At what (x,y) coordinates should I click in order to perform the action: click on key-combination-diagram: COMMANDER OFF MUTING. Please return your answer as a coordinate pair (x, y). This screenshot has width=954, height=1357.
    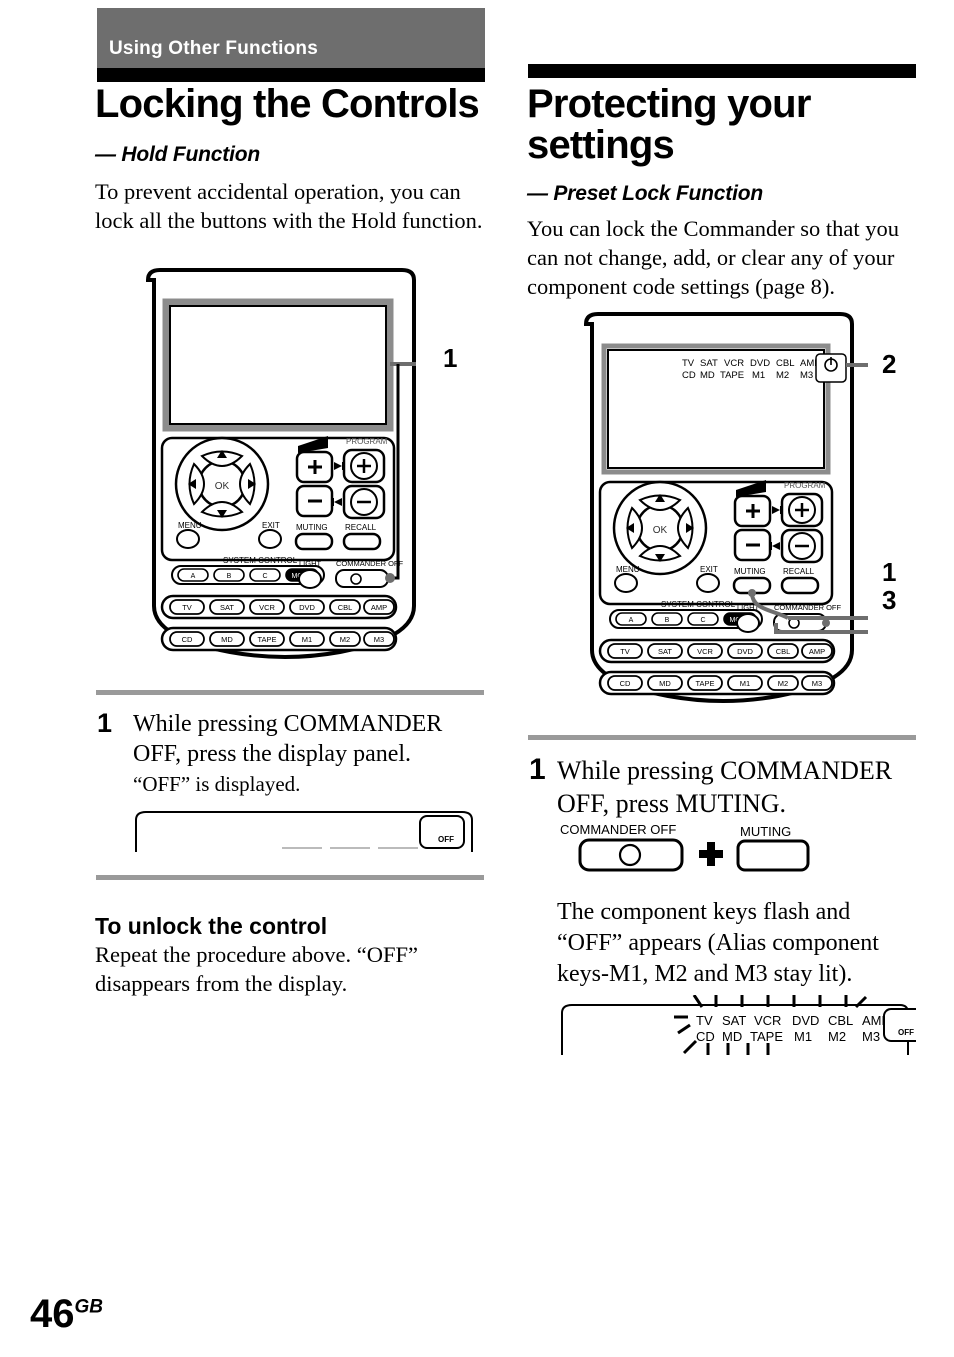
    Looking at the image, I should click on (706, 852).